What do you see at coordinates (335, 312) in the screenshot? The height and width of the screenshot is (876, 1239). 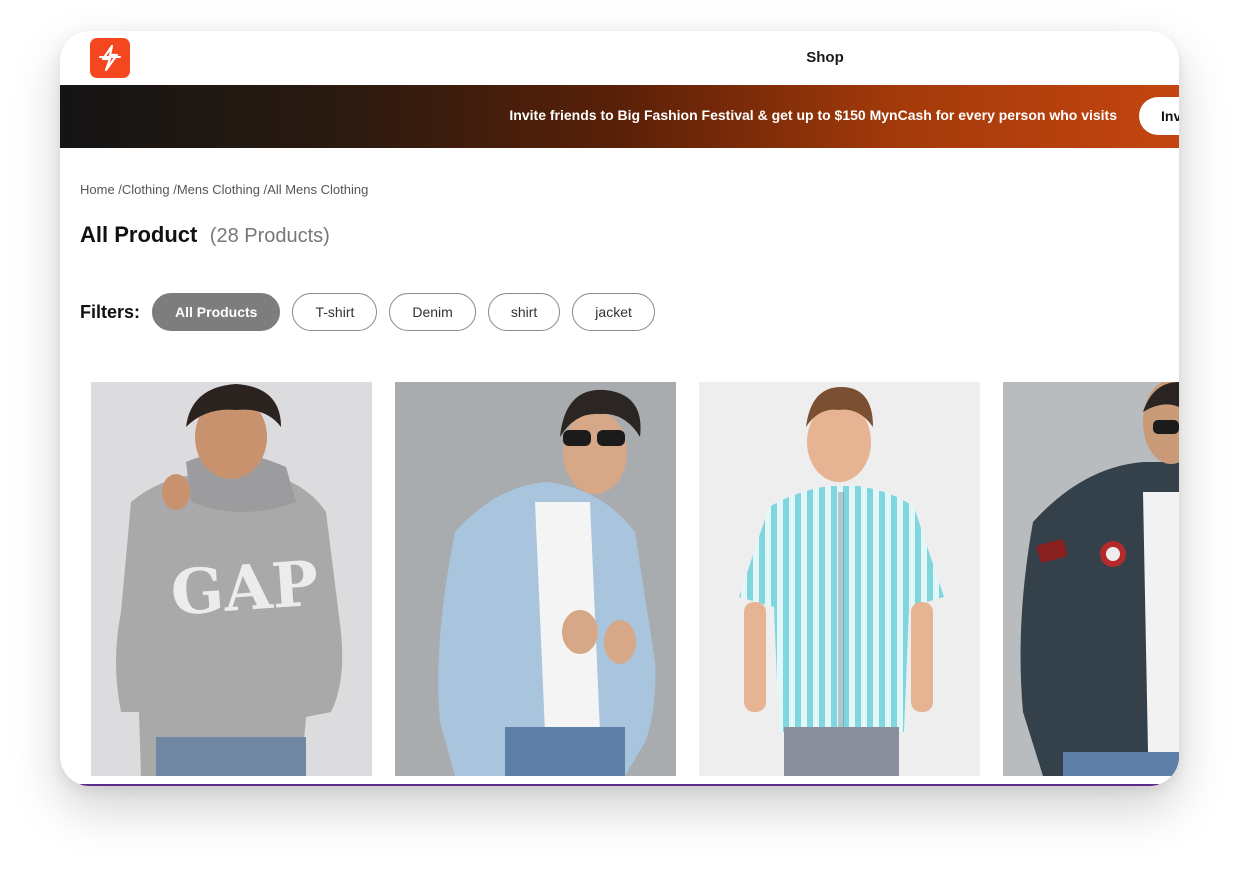 I see `filter-chip-t-shirt: T-shirt` at bounding box center [335, 312].